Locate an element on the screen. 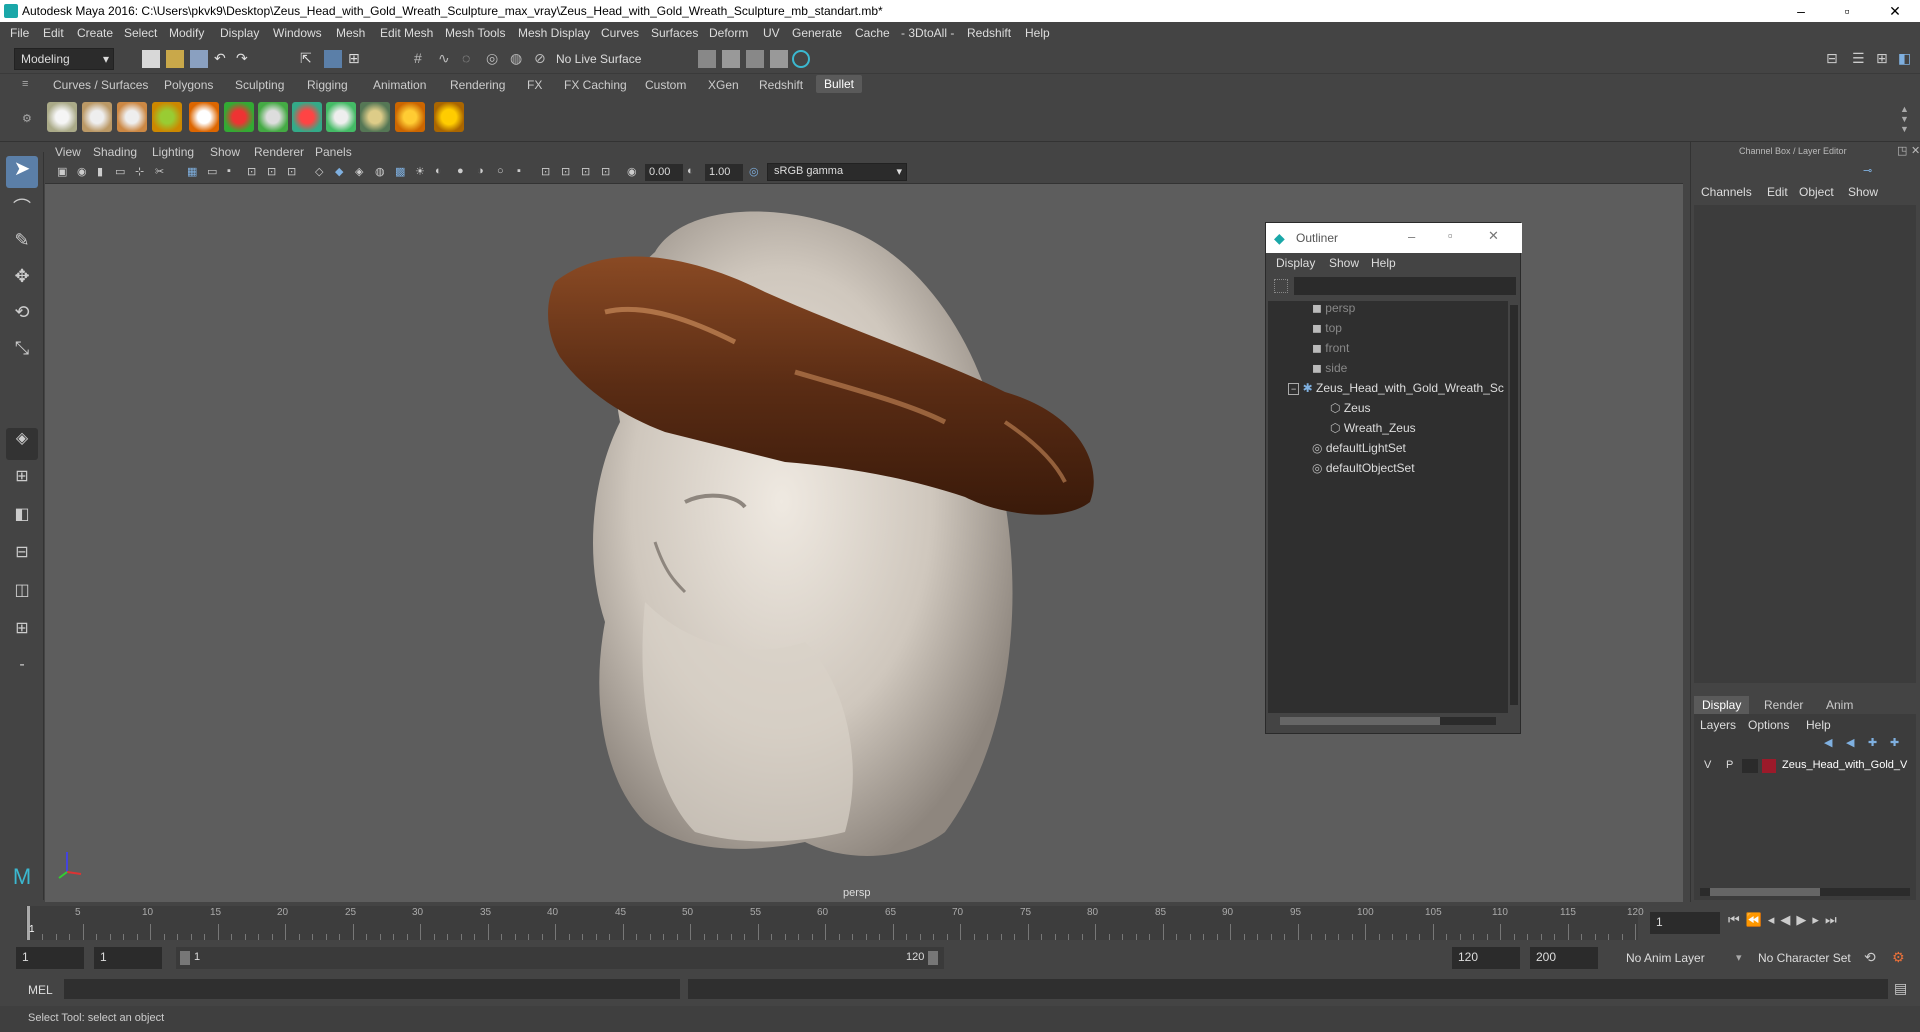  layer-name: Zeus_Head_with_Gold_V is located at coordinates (1844, 765).